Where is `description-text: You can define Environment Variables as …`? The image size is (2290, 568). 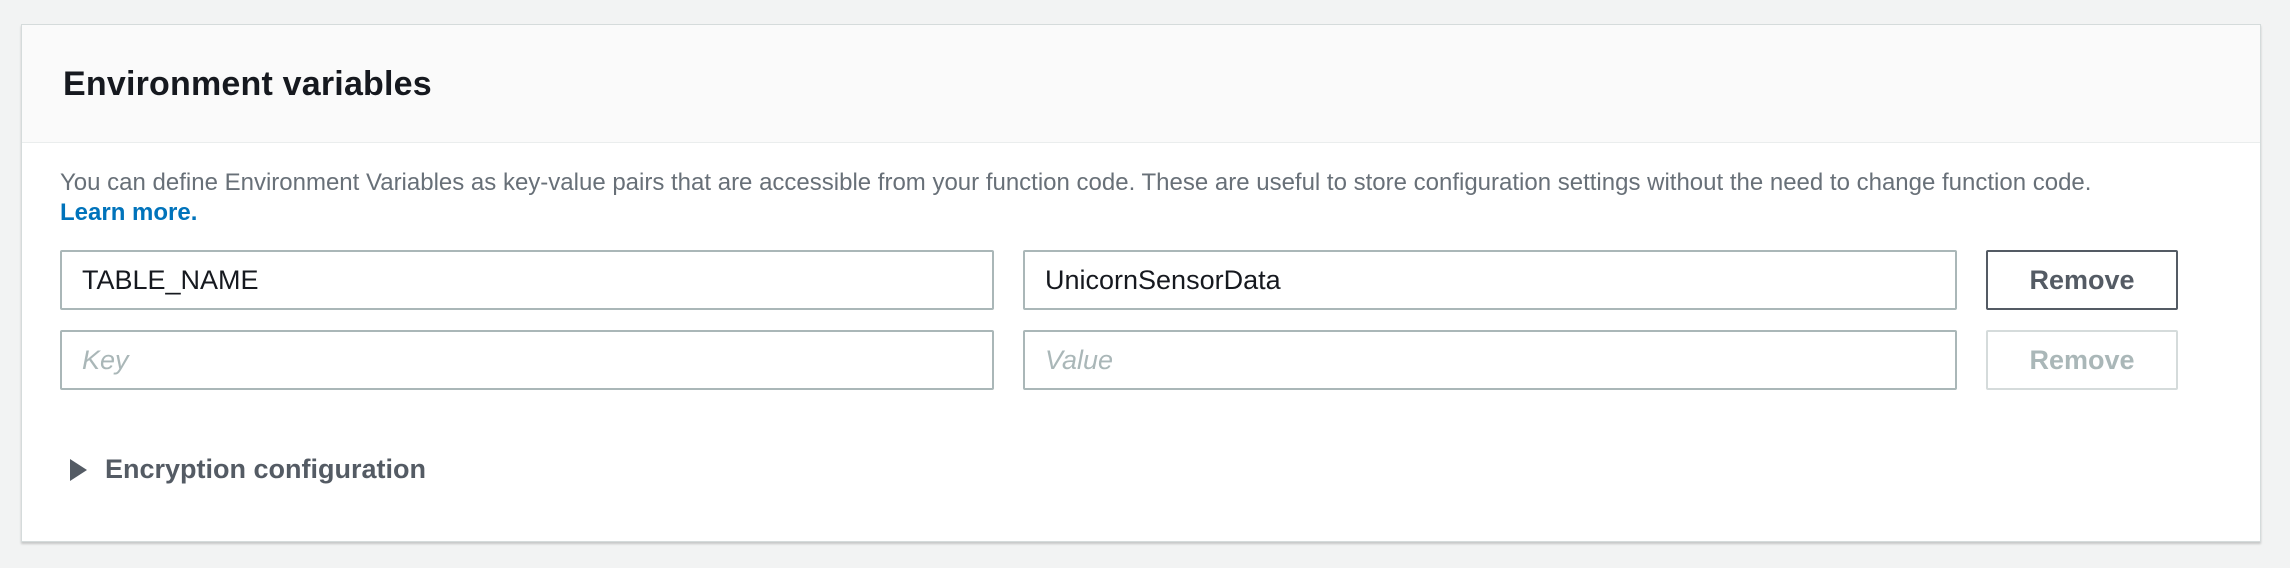
description-text: You can define Environment Variables as … is located at coordinates (1076, 182).